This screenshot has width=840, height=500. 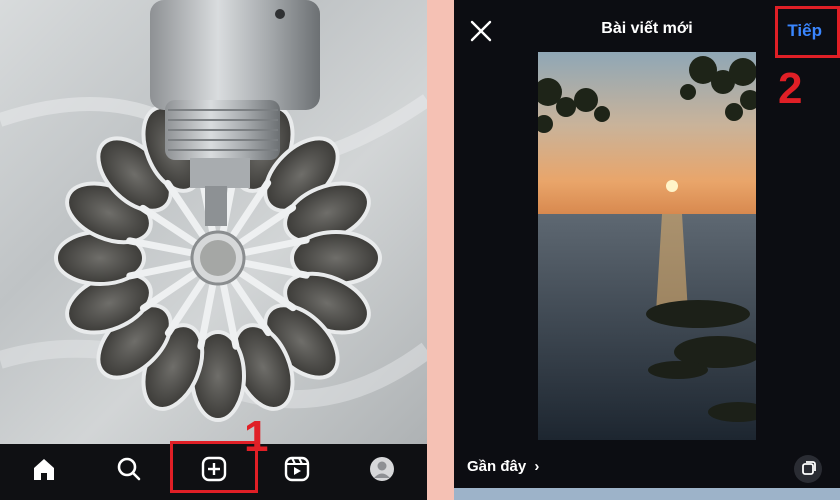 I want to click on multi-select-icon, so click(x=809, y=468).